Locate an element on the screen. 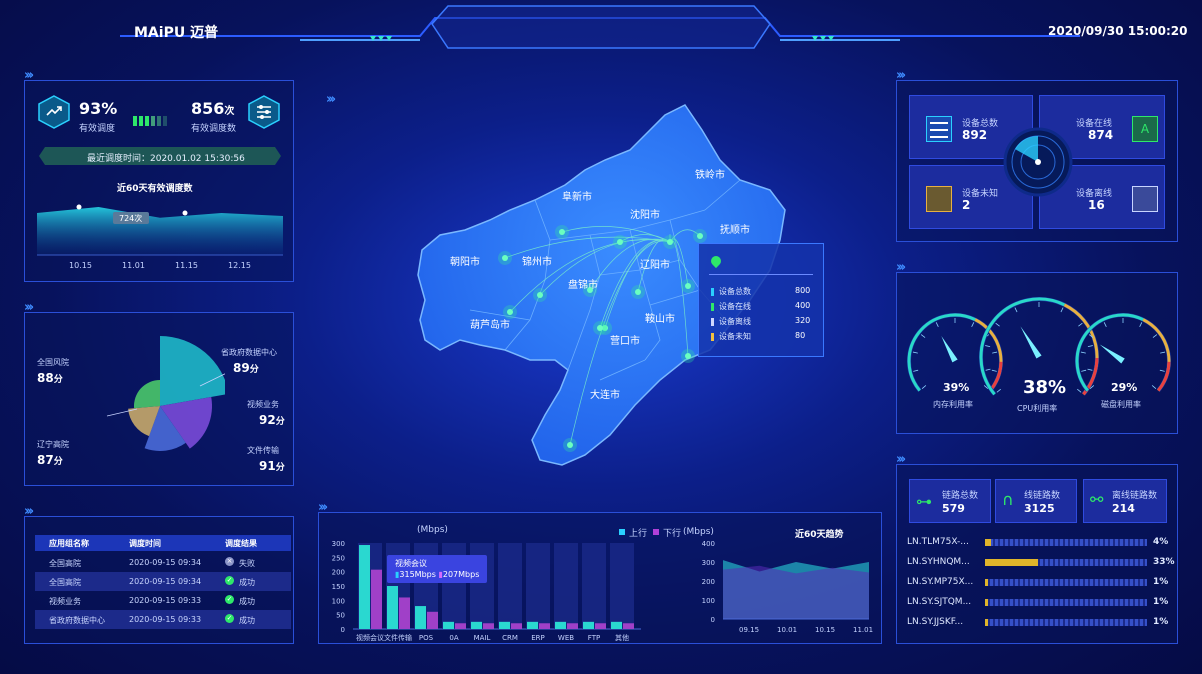 This screenshot has height=674, width=1202. map-tooltip: 设备总数 800 设备在线 400 设备离线 320 设备未知 80 is located at coordinates (761, 300).